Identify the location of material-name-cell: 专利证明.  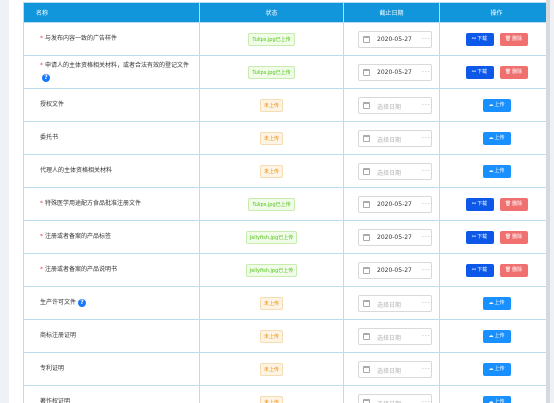
(111, 369).